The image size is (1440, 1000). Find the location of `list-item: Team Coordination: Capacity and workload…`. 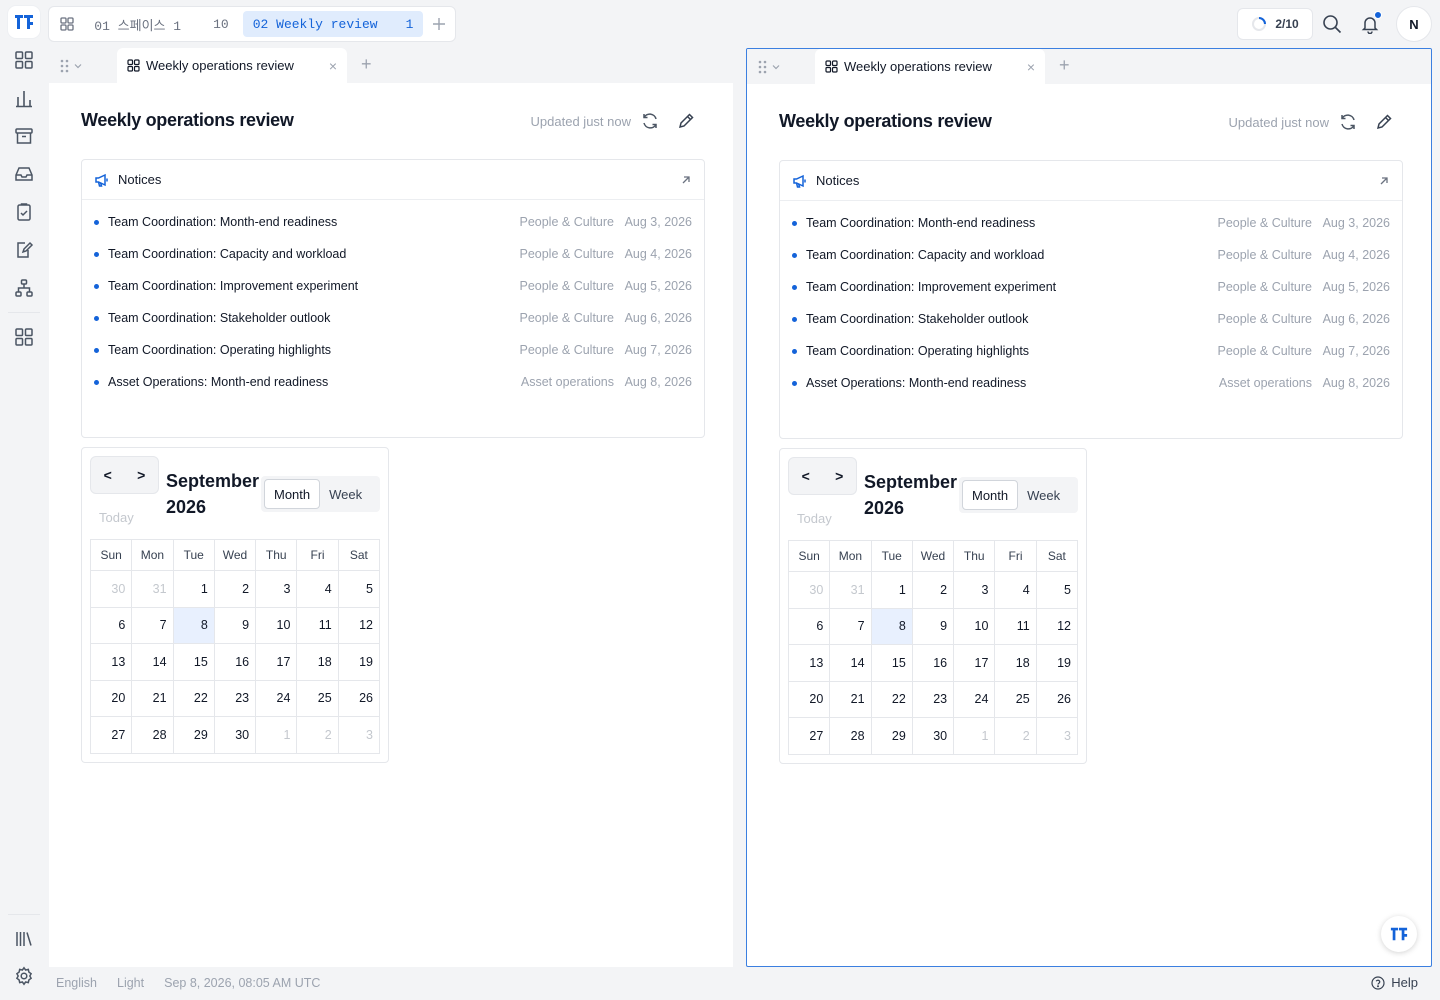

list-item: Team Coordination: Capacity and workload… is located at coordinates (1091, 255).